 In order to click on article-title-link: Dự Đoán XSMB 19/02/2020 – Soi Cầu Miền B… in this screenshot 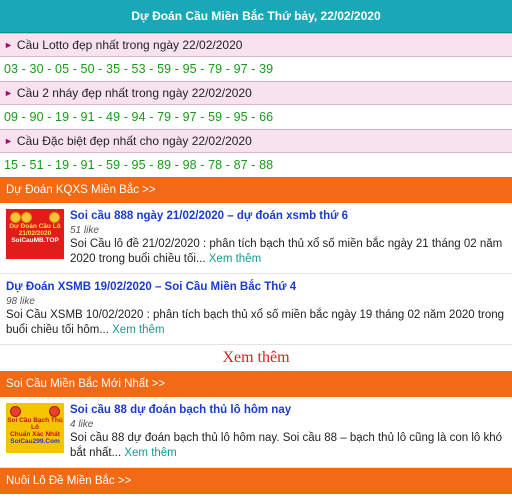, I will do `click(256, 287)`.